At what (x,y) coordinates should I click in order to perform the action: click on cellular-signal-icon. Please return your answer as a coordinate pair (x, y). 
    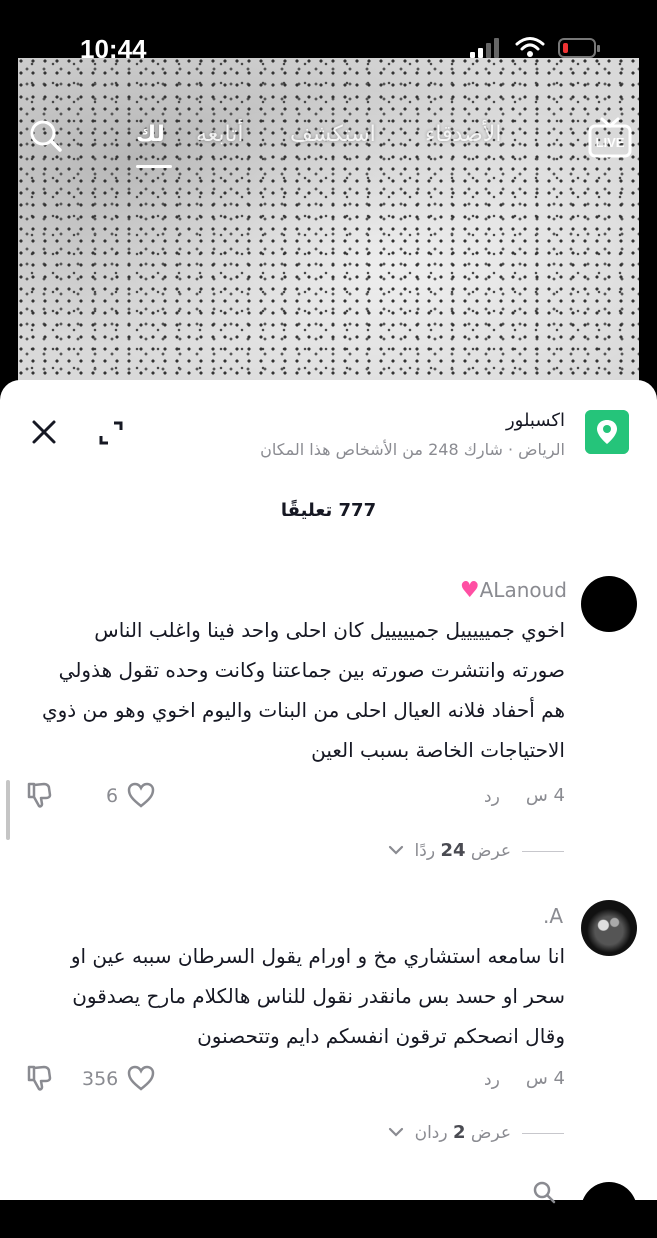
    Looking at the image, I should click on (484, 48).